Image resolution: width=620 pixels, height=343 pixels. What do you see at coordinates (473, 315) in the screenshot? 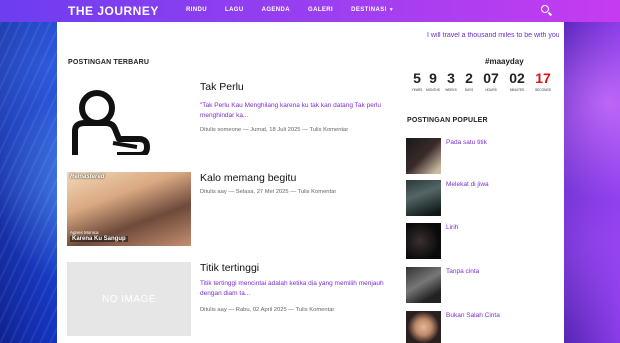
I see `popular-title: Bukan Salah Cinta` at bounding box center [473, 315].